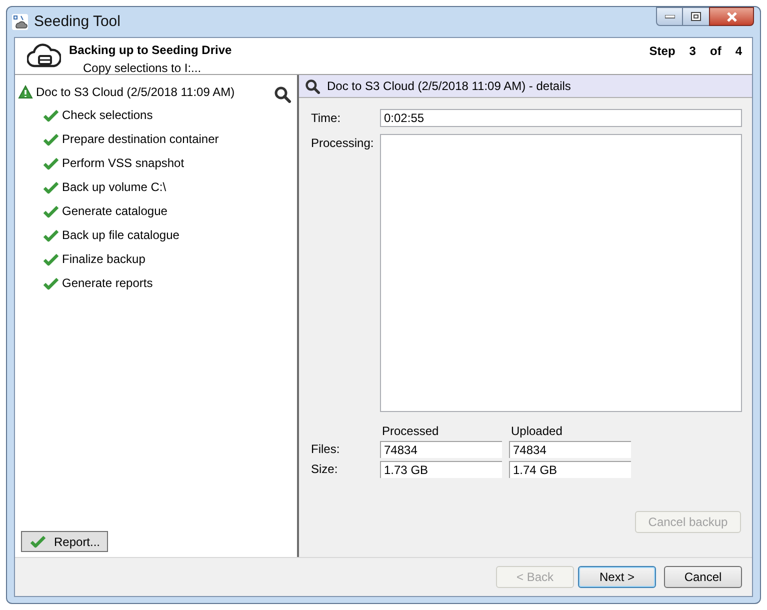 The height and width of the screenshot is (610, 767). Describe the element at coordinates (326, 449) in the screenshot. I see `row-label: Files:` at that location.